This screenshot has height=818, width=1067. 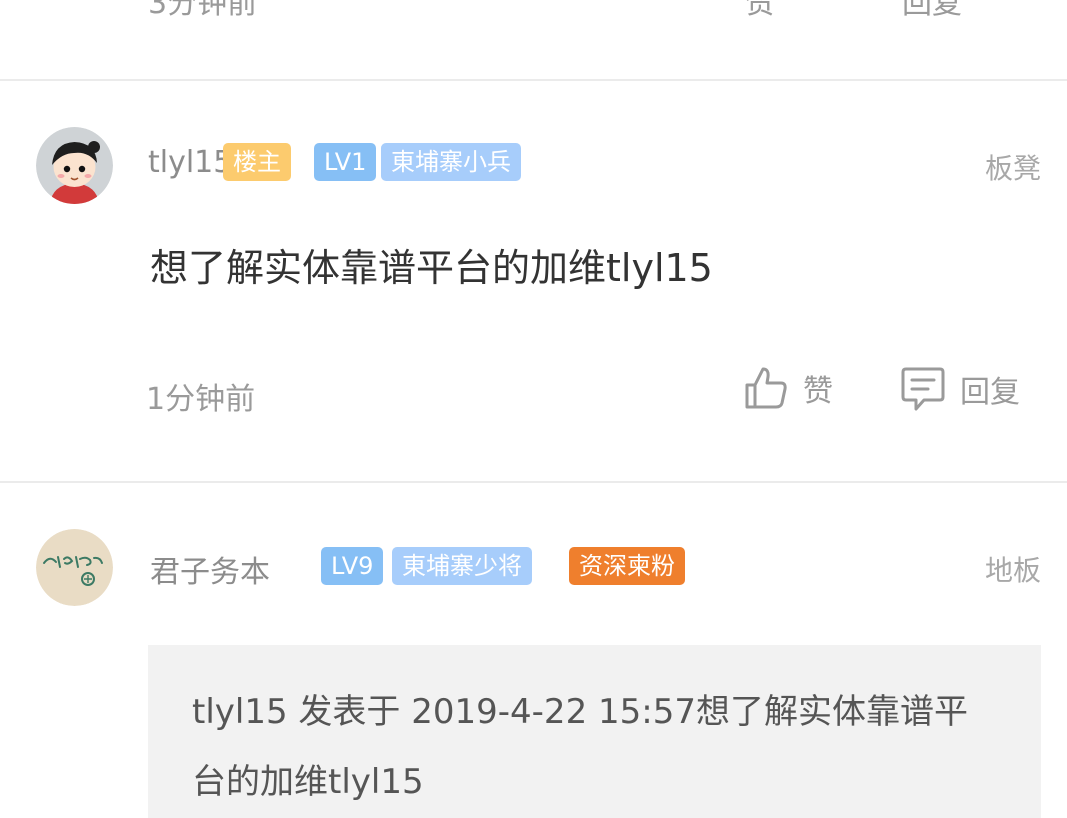 I want to click on title-badge: 東埔寨小兵, so click(x=451, y=162).